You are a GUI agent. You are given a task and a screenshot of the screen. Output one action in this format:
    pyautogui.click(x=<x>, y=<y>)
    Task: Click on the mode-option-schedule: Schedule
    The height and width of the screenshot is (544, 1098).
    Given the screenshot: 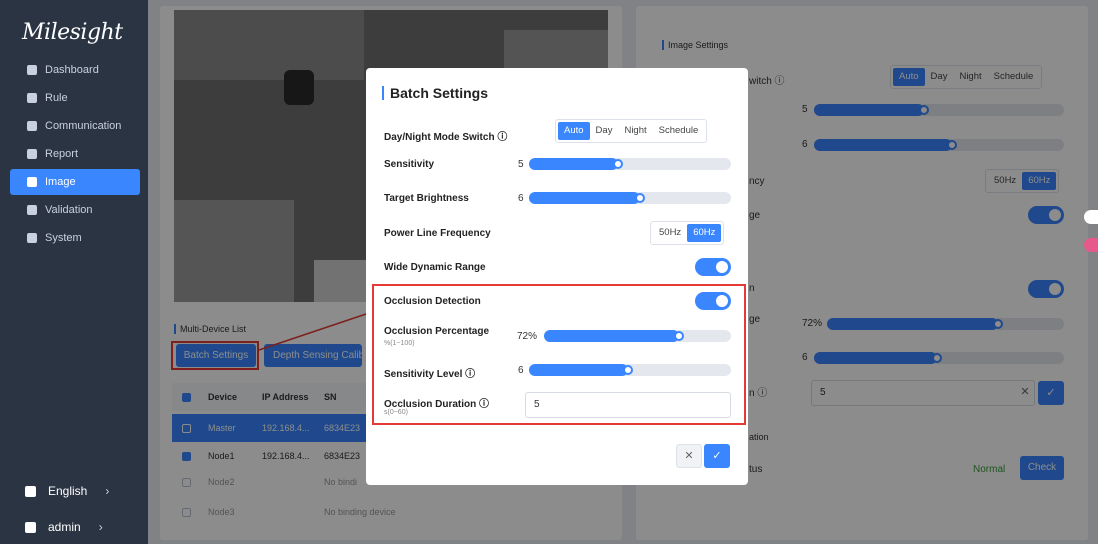 What is the action you would take?
    pyautogui.click(x=679, y=131)
    